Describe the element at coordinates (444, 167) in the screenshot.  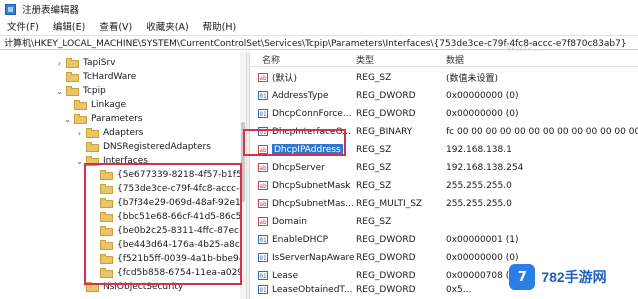
I see `list-item: ab DhcpServer REG_SZ 192.168.138.254` at that location.